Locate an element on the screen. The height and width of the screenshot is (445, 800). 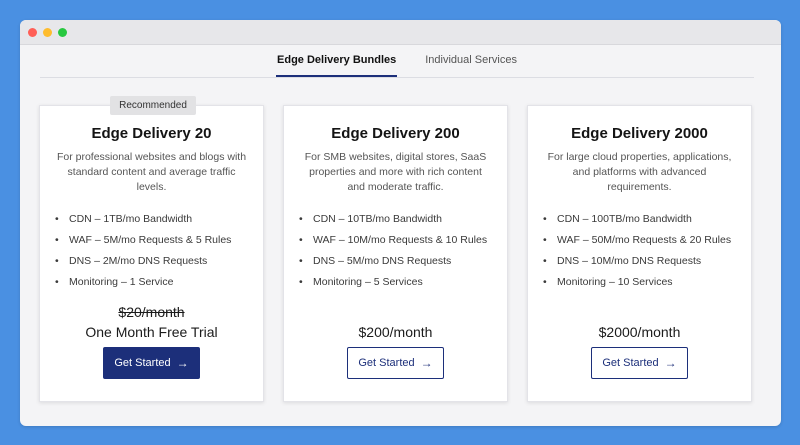
tab-individual-services: Individual Services is located at coordinates (471, 60).